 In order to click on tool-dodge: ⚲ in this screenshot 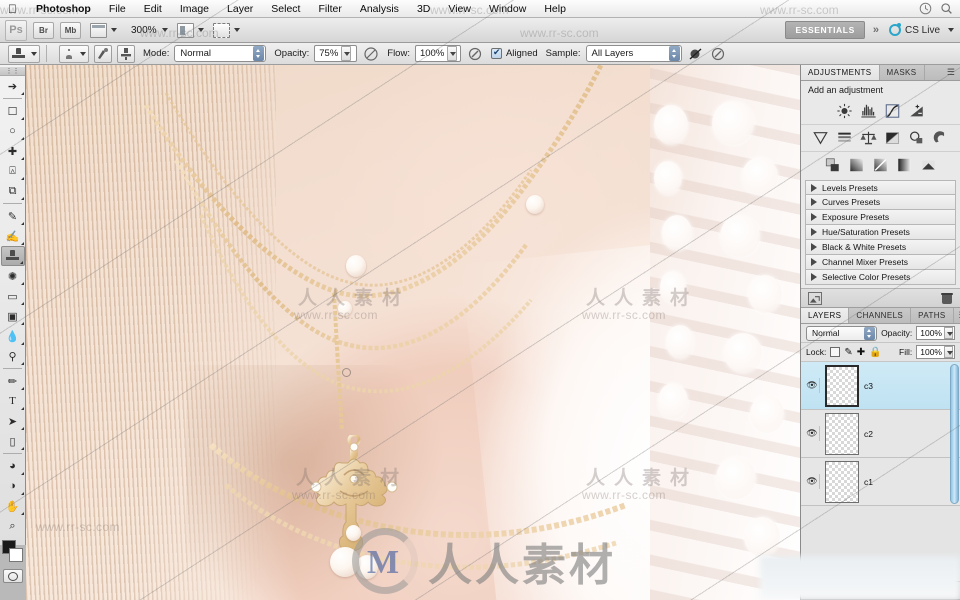, I will do `click(13, 356)`.